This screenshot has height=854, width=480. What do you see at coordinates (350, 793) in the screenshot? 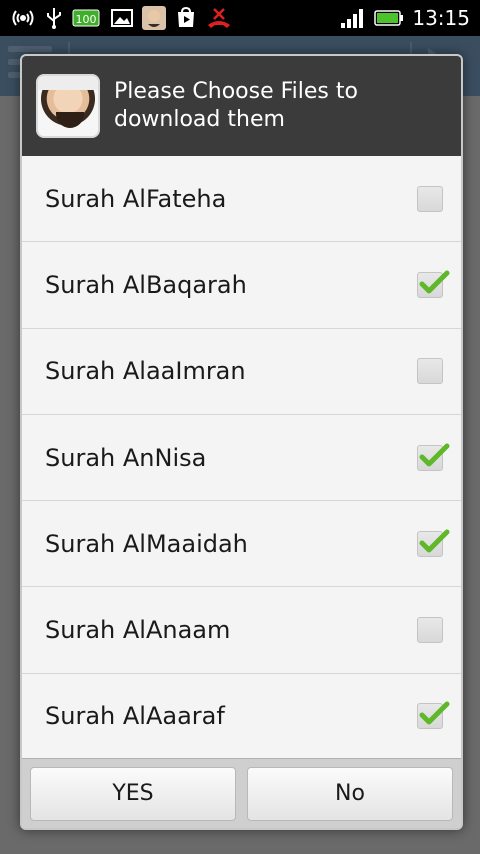
I see `no-button: No` at bounding box center [350, 793].